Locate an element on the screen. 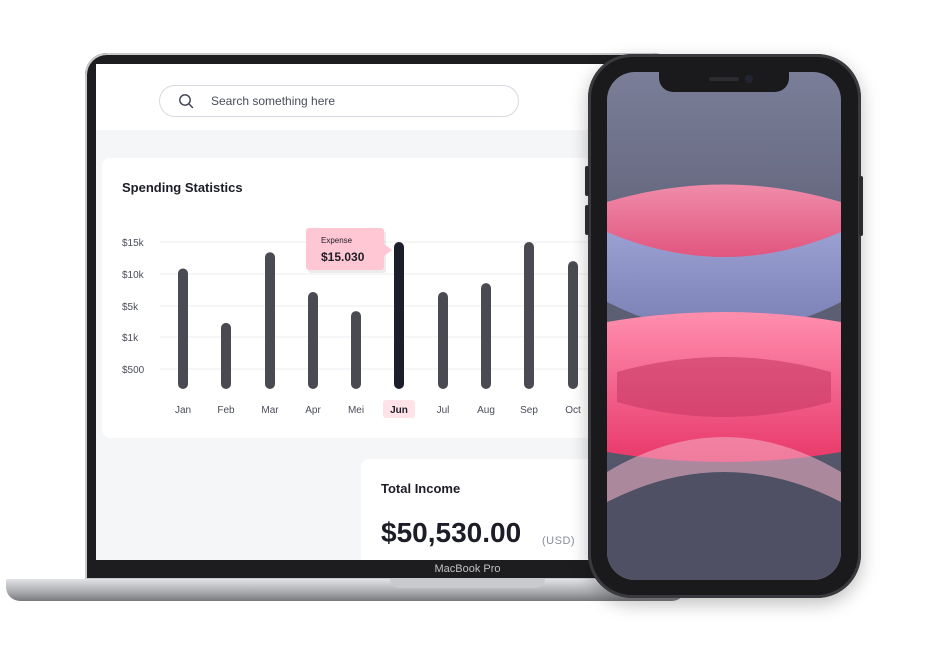 The height and width of the screenshot is (652, 952). phone-power-button is located at coordinates (861, 206).